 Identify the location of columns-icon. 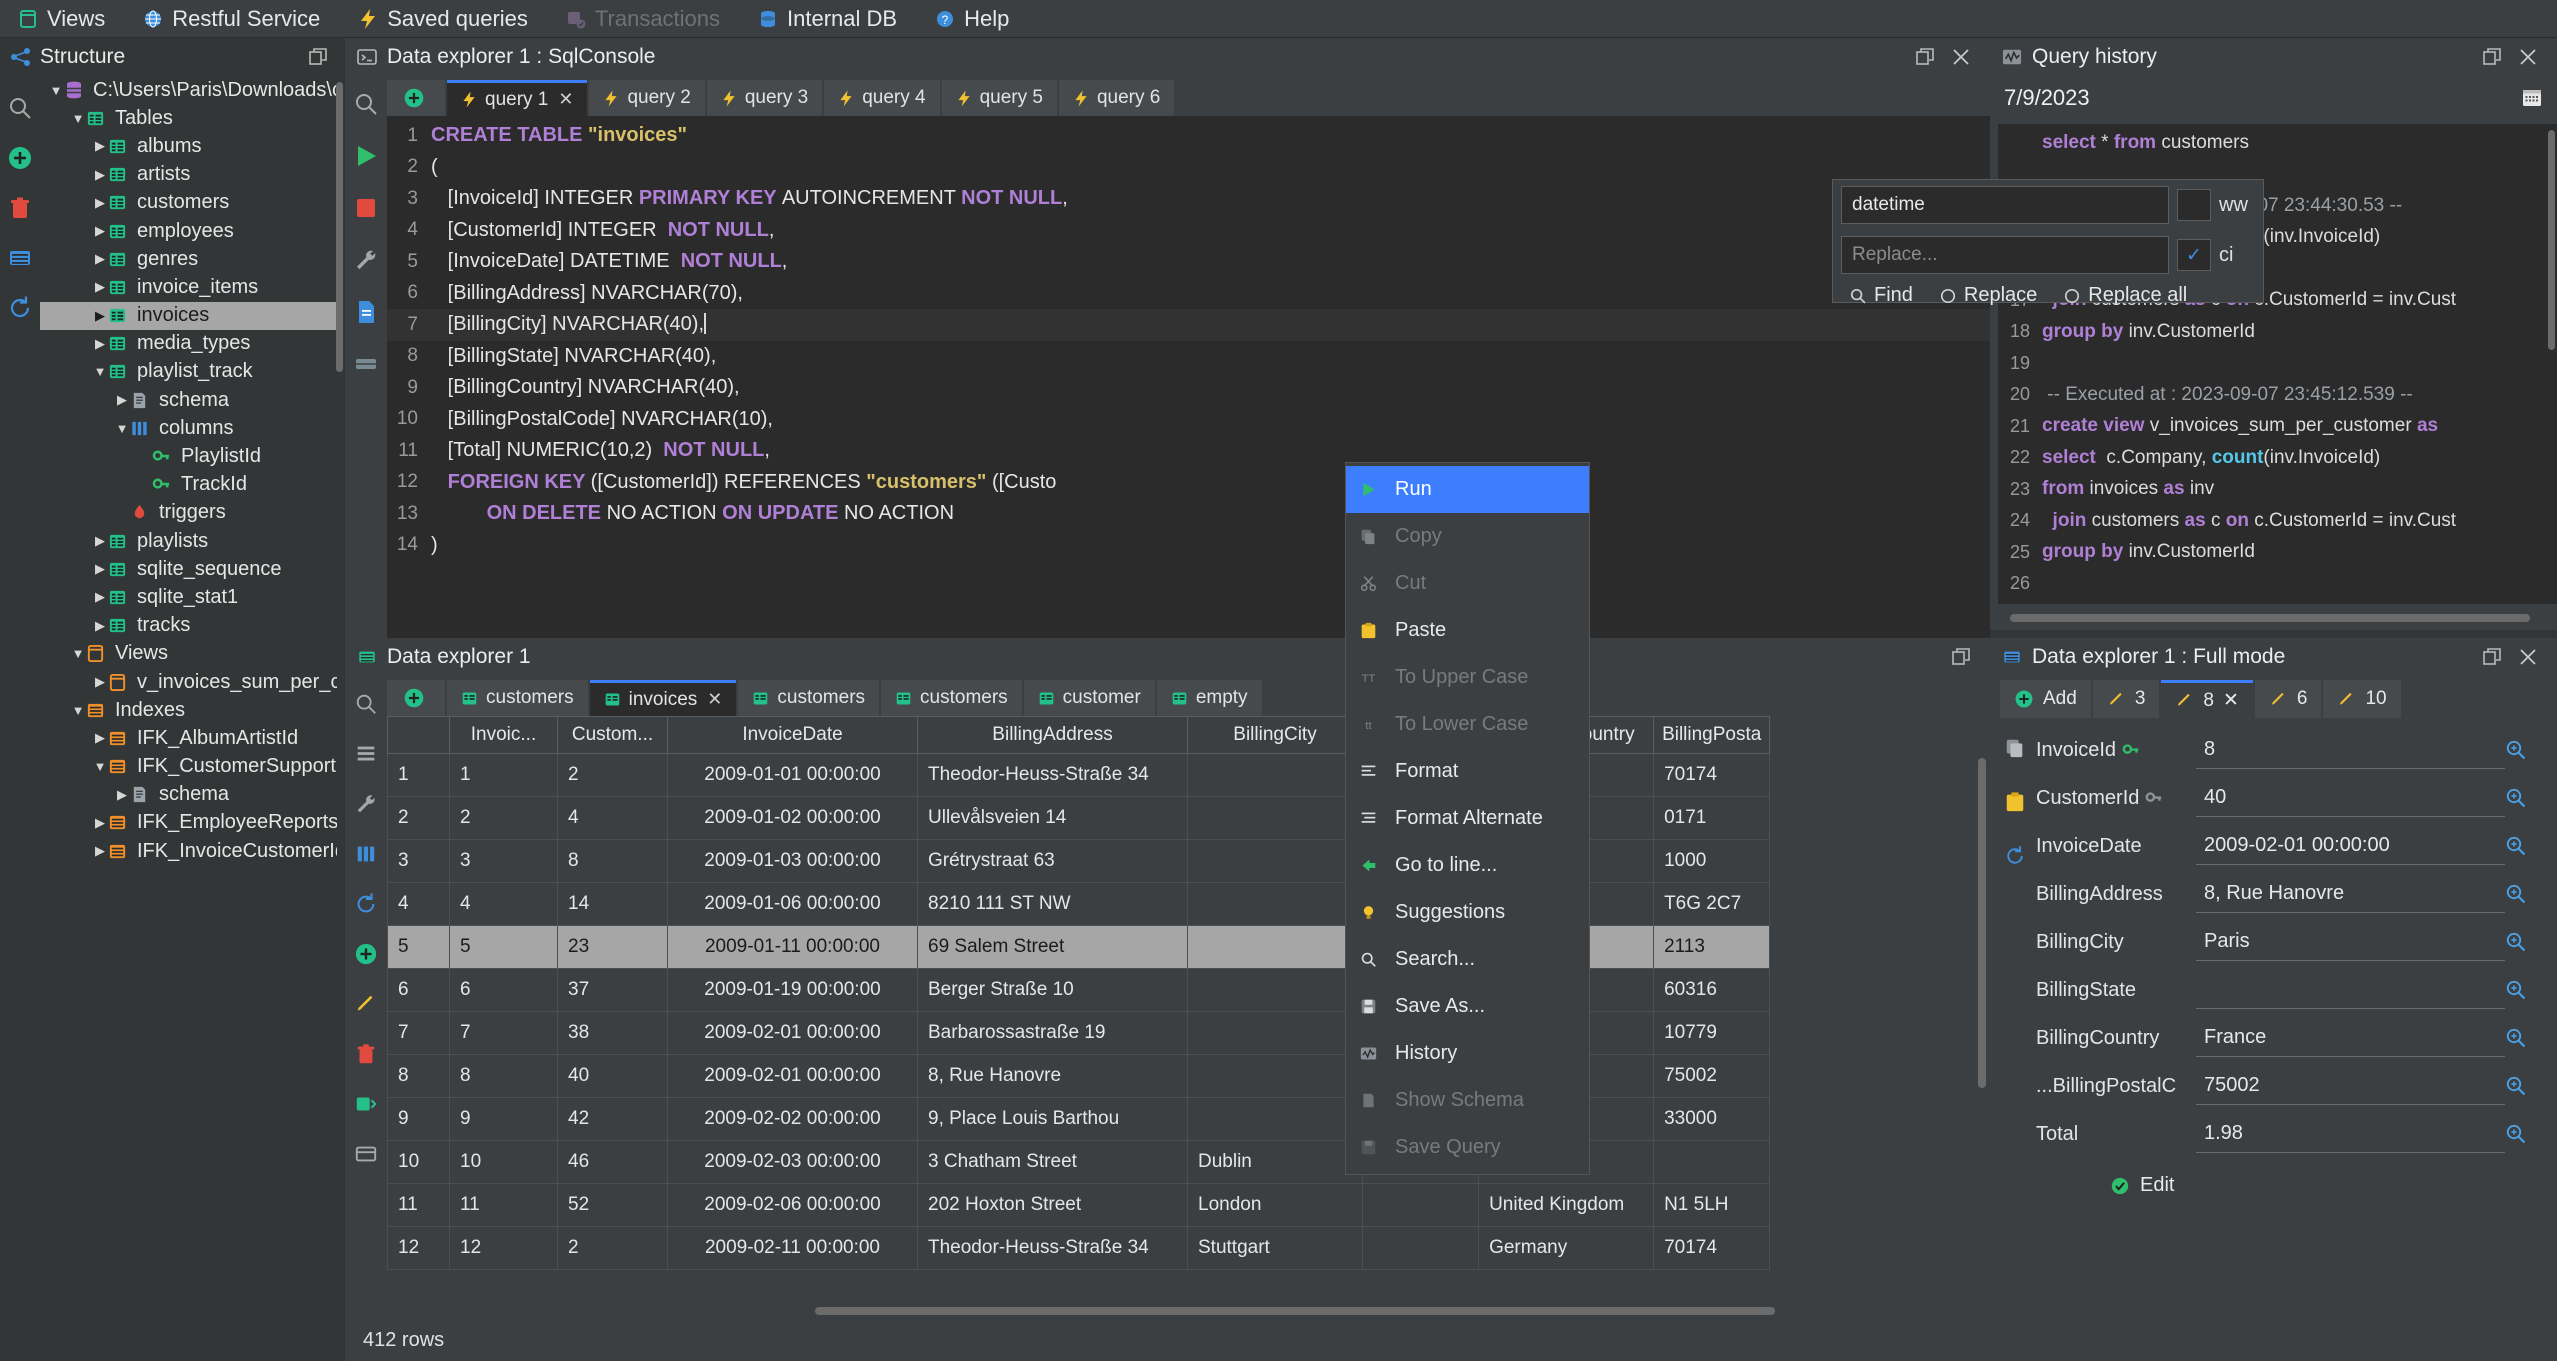
(366, 854).